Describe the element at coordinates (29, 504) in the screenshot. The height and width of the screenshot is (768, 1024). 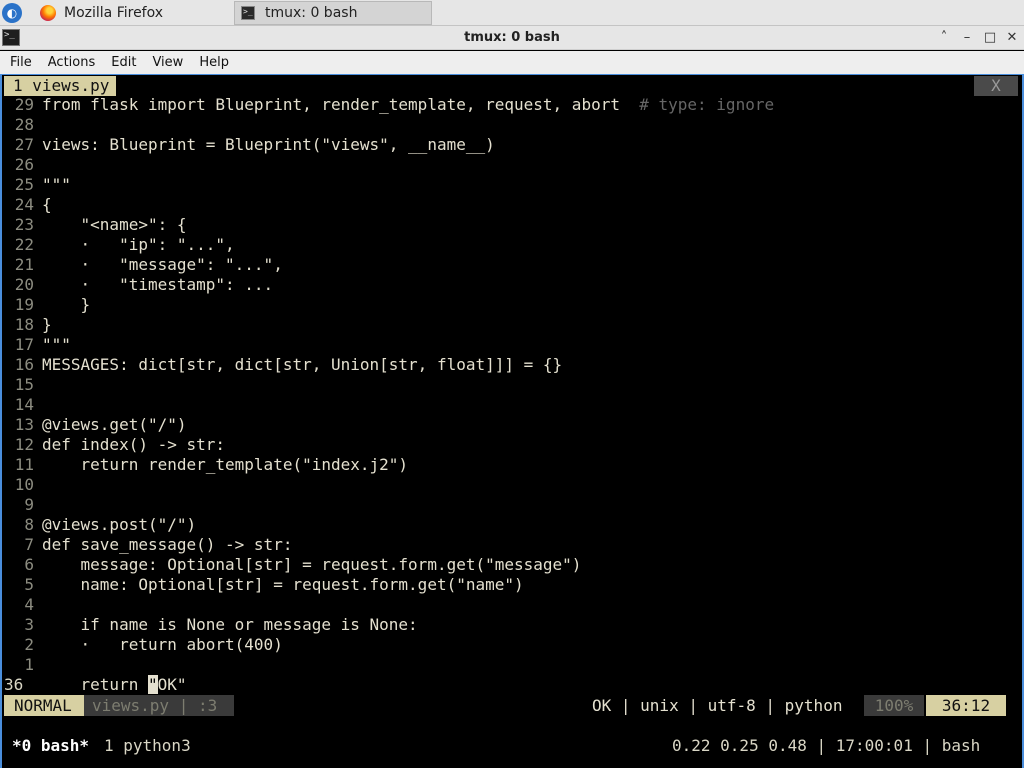
I see `line-number: 9` at that location.